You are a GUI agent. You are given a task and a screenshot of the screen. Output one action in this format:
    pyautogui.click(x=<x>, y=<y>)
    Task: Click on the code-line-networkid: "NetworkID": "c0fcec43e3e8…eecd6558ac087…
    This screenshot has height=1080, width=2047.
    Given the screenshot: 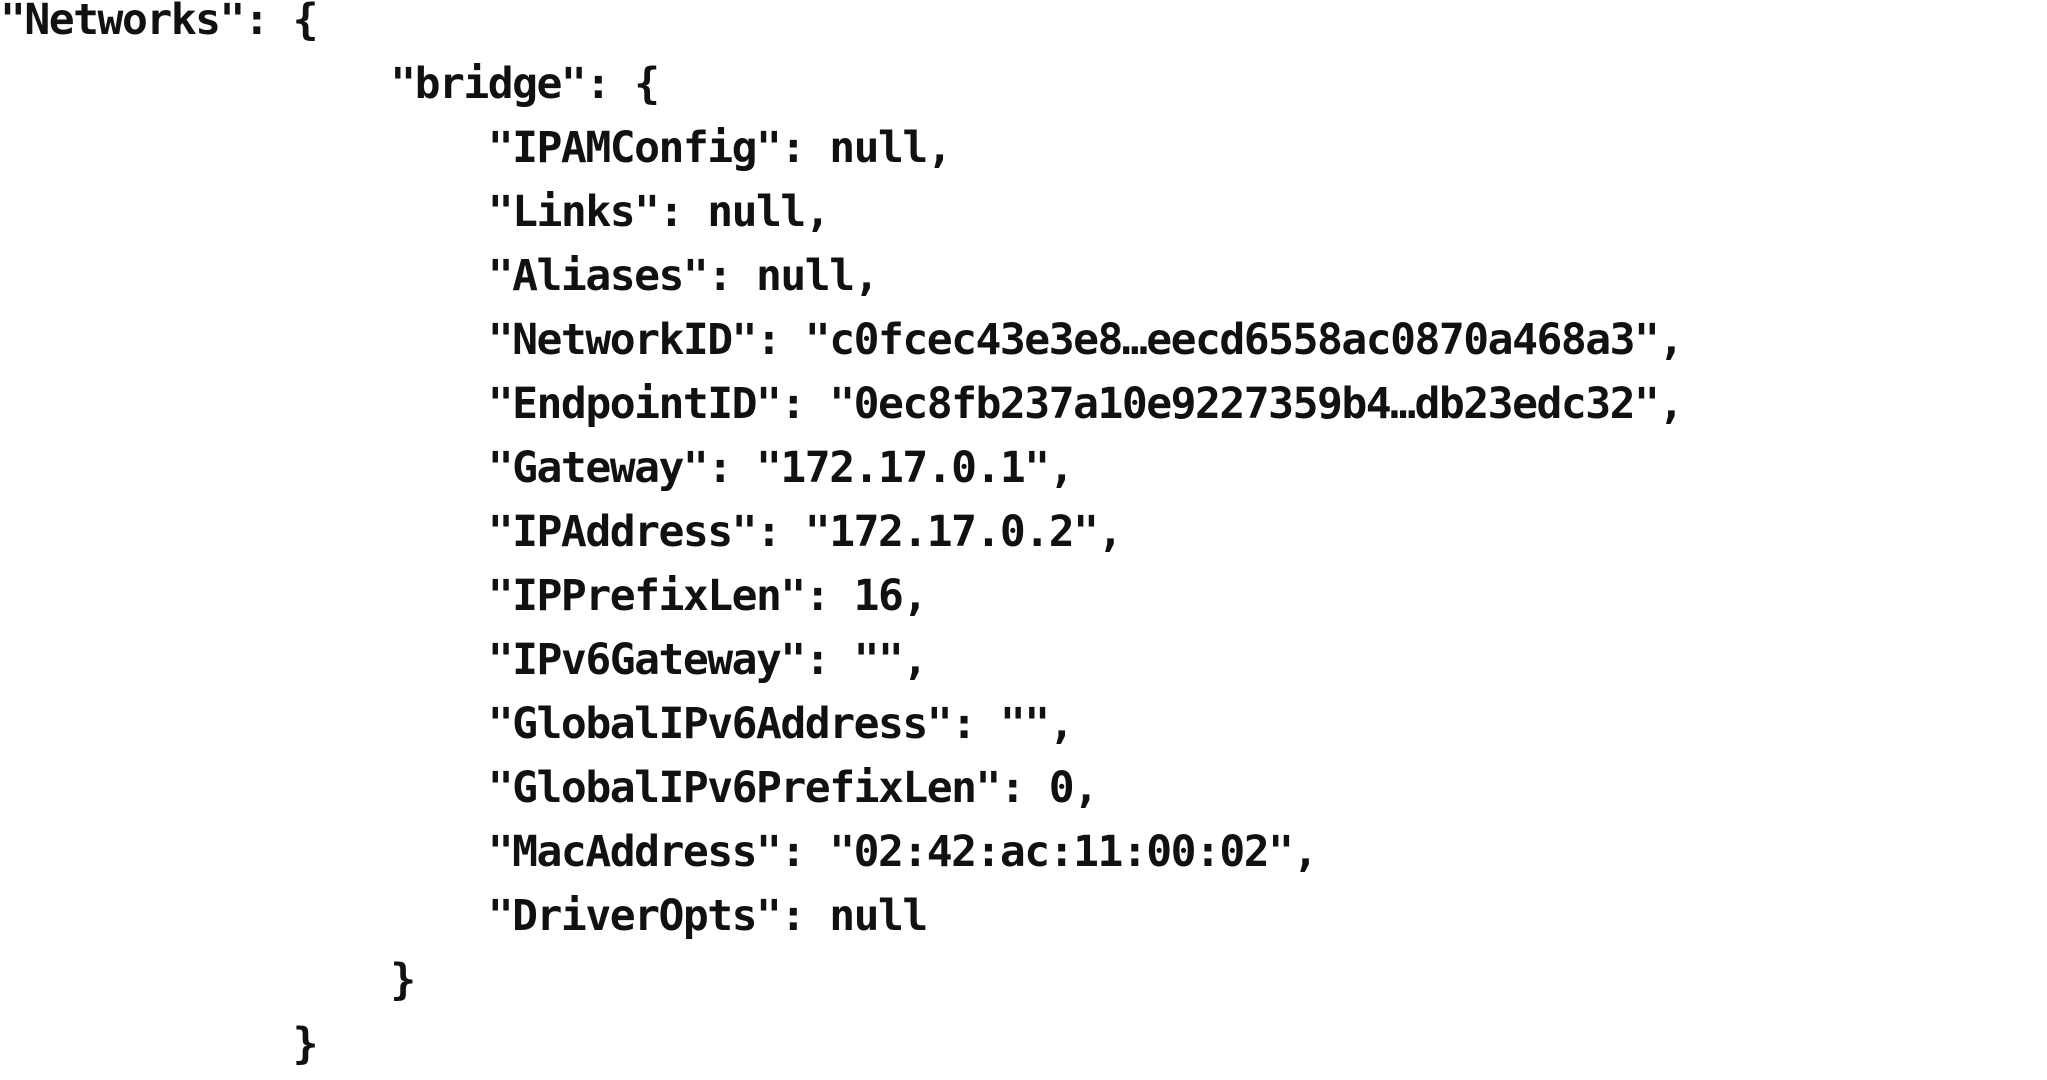 What is the action you would take?
    pyautogui.click(x=842, y=340)
    